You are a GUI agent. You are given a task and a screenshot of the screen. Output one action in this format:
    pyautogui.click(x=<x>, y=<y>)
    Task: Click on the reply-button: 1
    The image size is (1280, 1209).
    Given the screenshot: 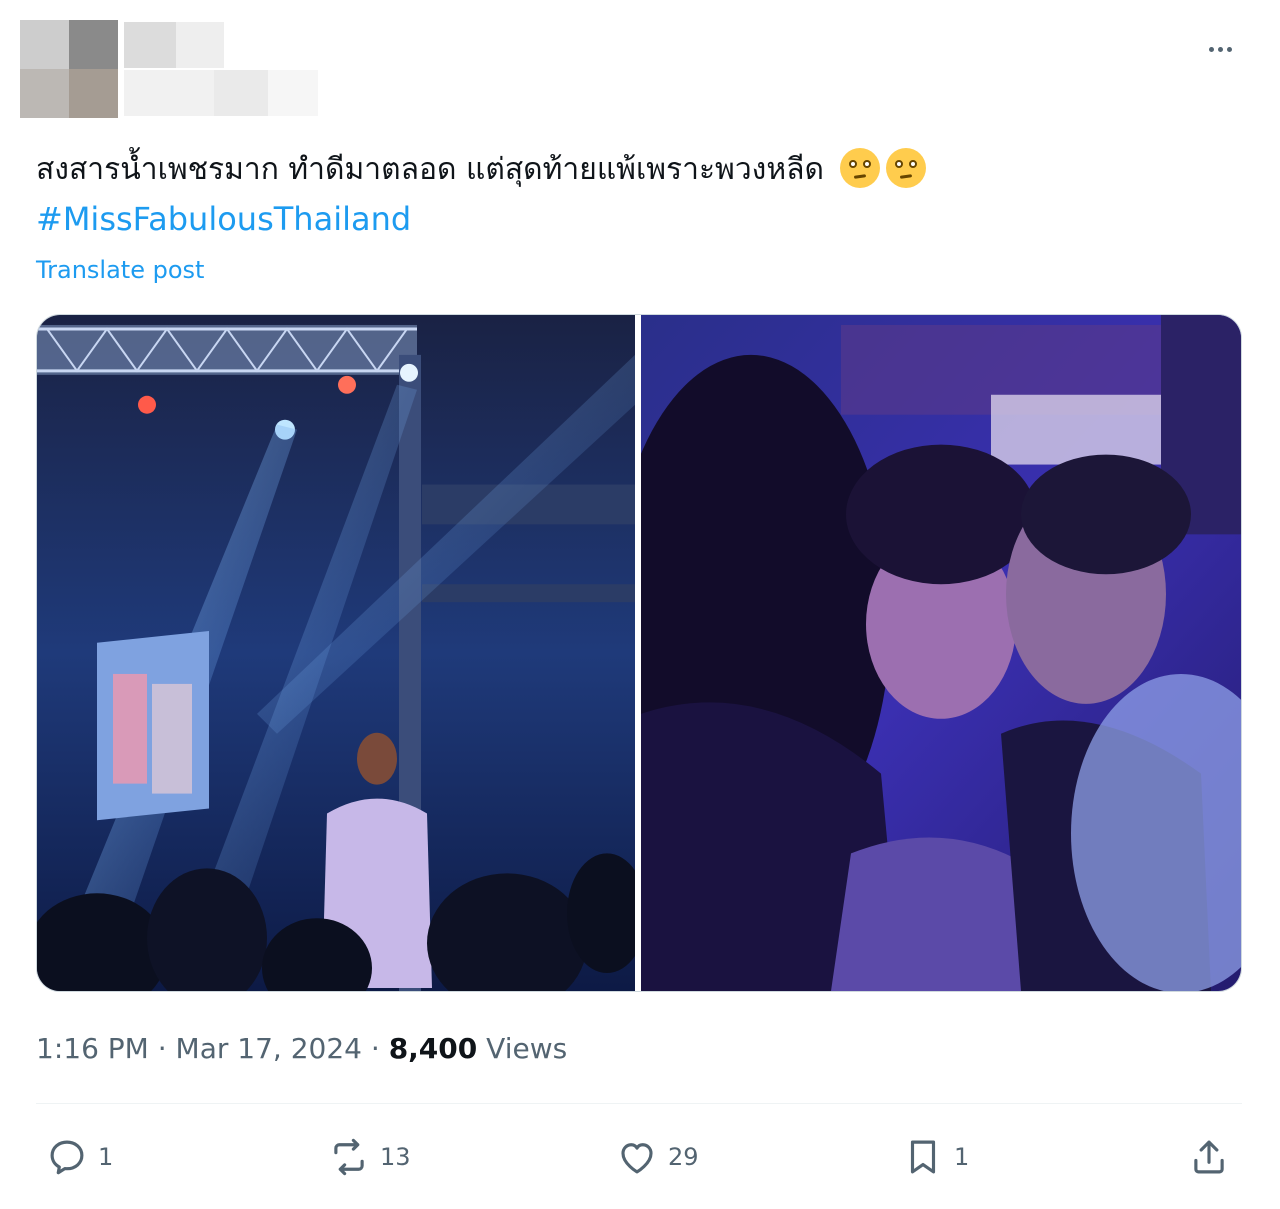 What is the action you would take?
    pyautogui.click(x=79, y=1157)
    